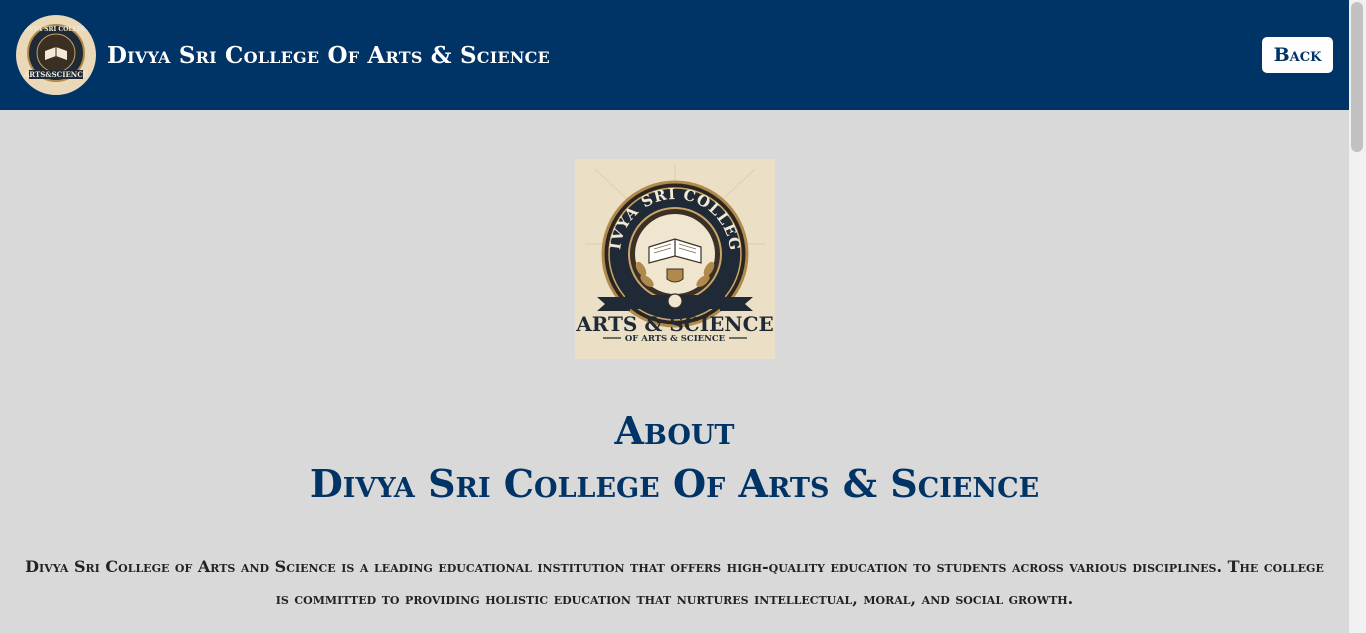 The width and height of the screenshot is (1366, 633). What do you see at coordinates (675, 339) in the screenshot?
I see `svg-text: OF ARTS & SCIENCE` at bounding box center [675, 339].